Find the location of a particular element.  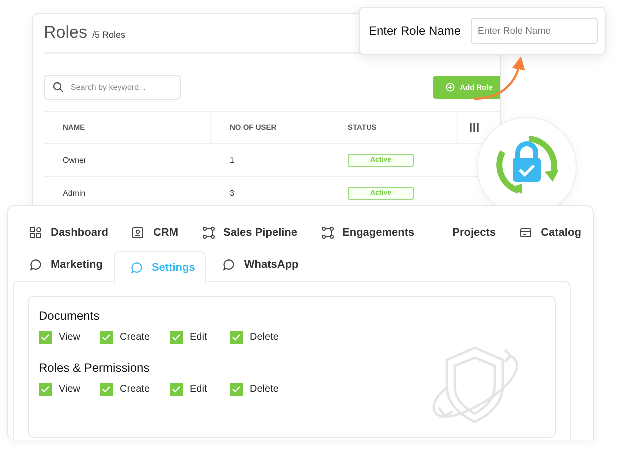

tab: Marketing is located at coordinates (63, 265).